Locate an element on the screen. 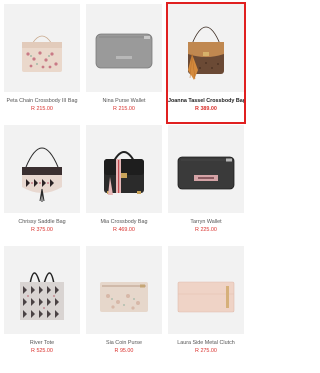  blush-clutch-image is located at coordinates (206, 297).